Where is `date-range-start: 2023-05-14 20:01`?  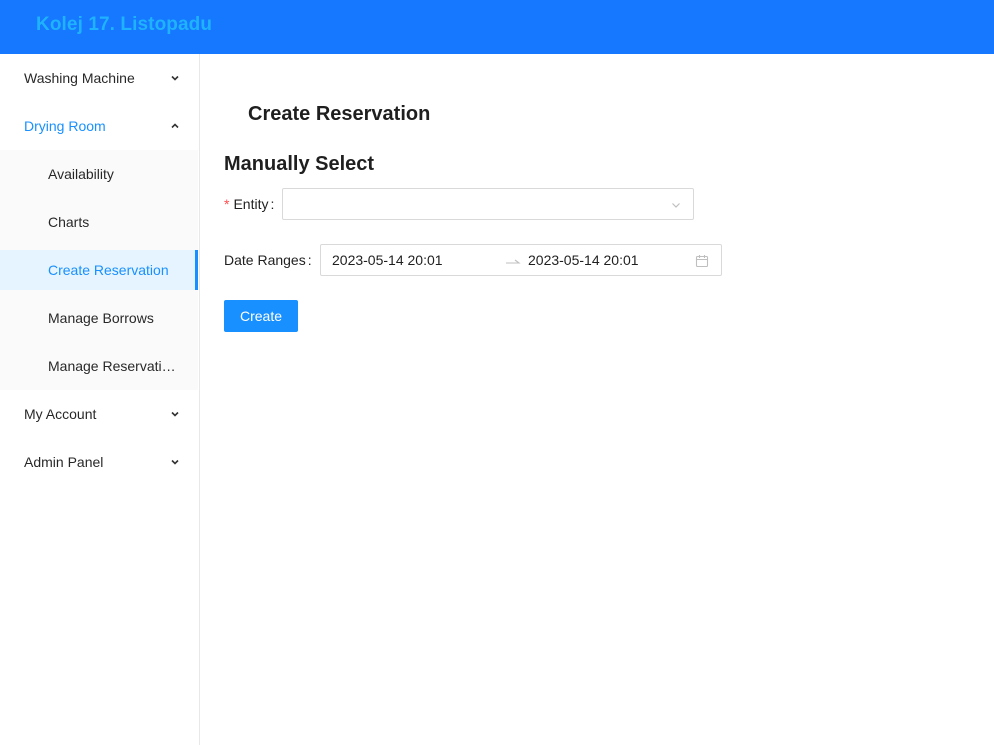 date-range-start: 2023-05-14 20:01 is located at coordinates (387, 260).